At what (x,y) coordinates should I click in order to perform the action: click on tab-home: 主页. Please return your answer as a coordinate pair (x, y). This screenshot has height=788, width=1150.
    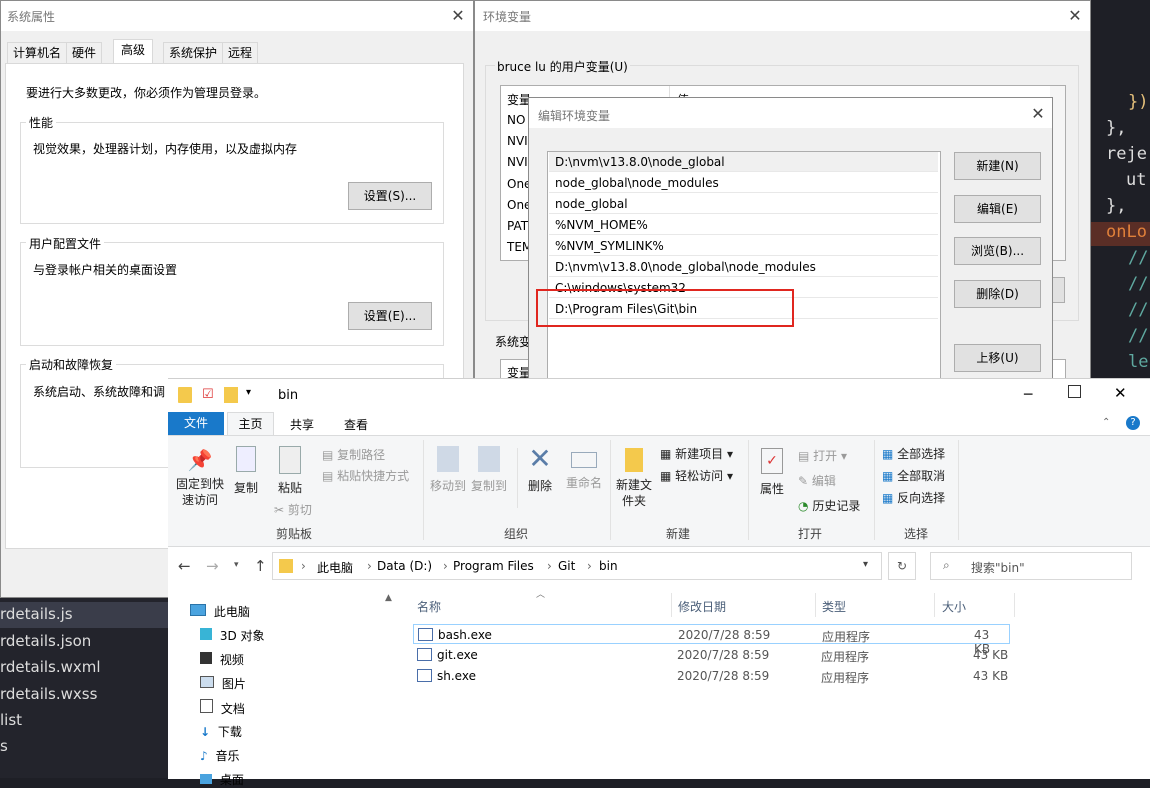
    Looking at the image, I should click on (250, 424).